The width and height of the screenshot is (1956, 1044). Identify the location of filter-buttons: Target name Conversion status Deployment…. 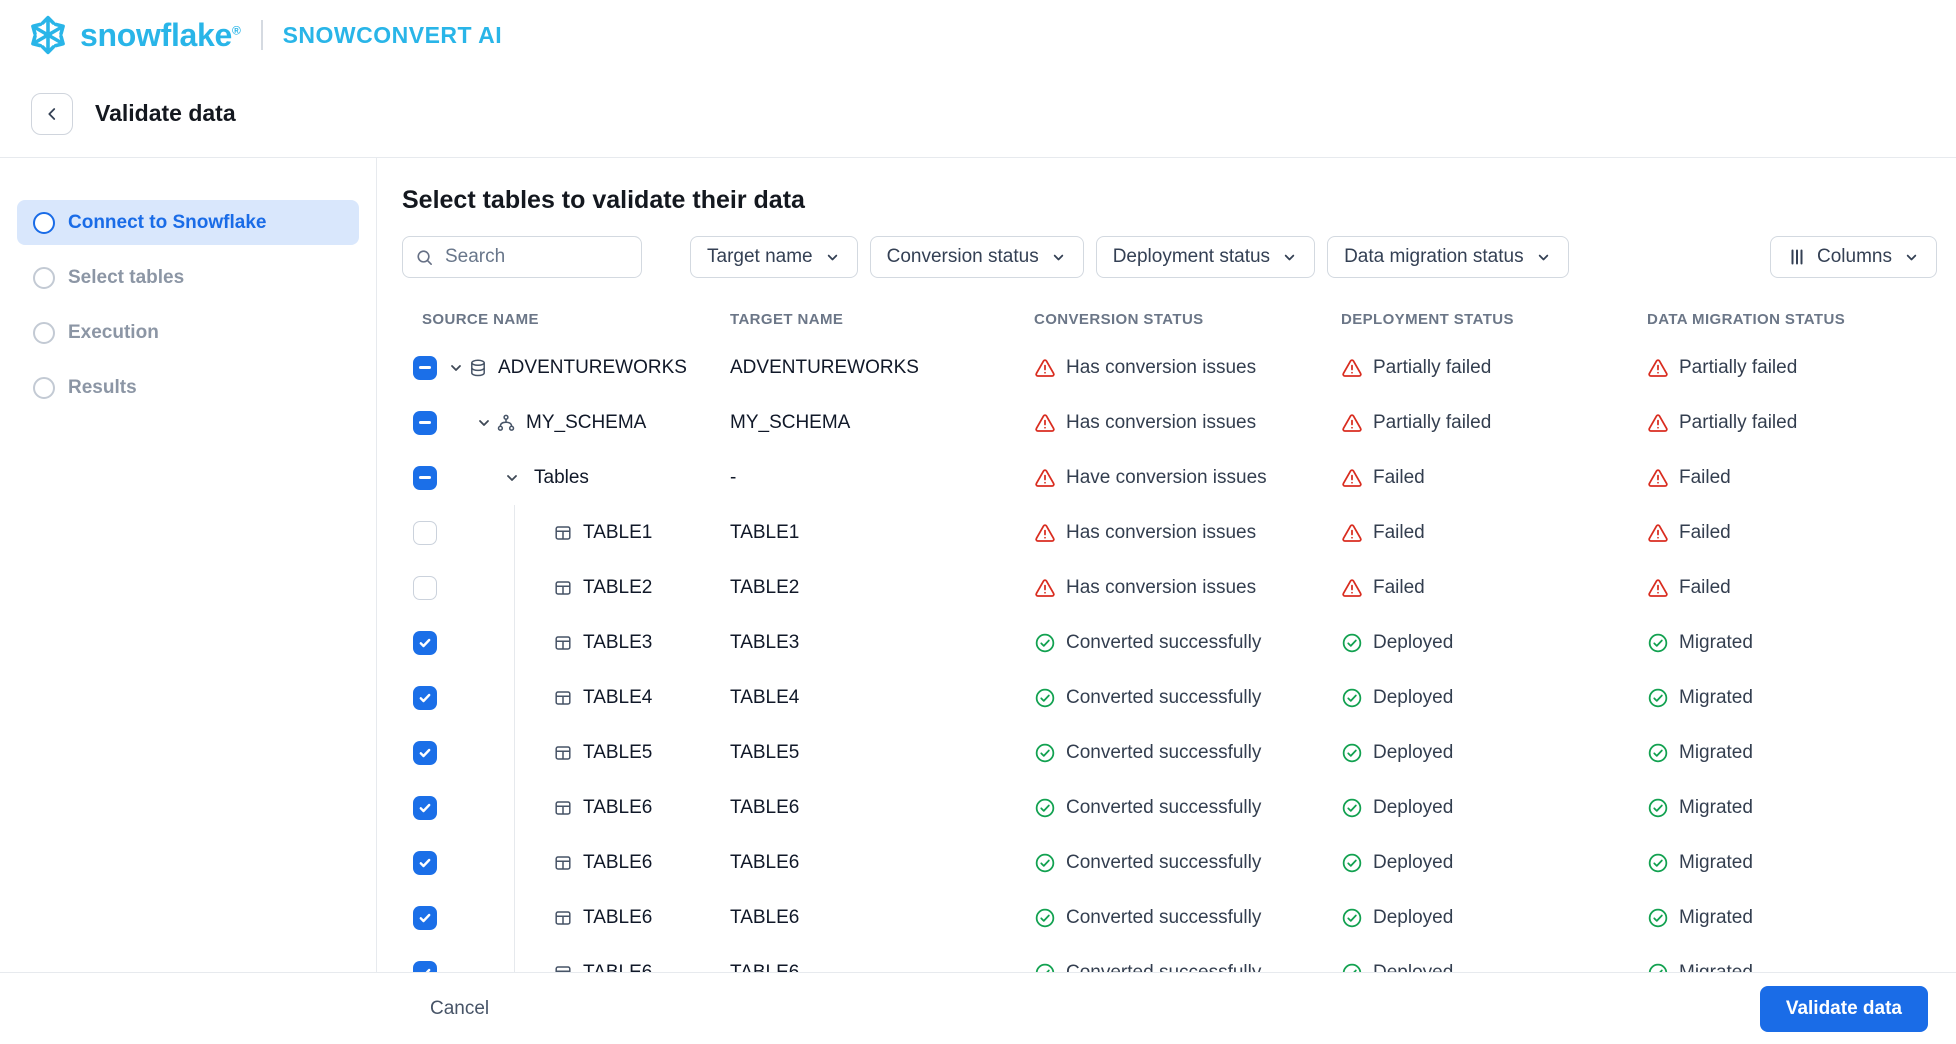
(1135, 257).